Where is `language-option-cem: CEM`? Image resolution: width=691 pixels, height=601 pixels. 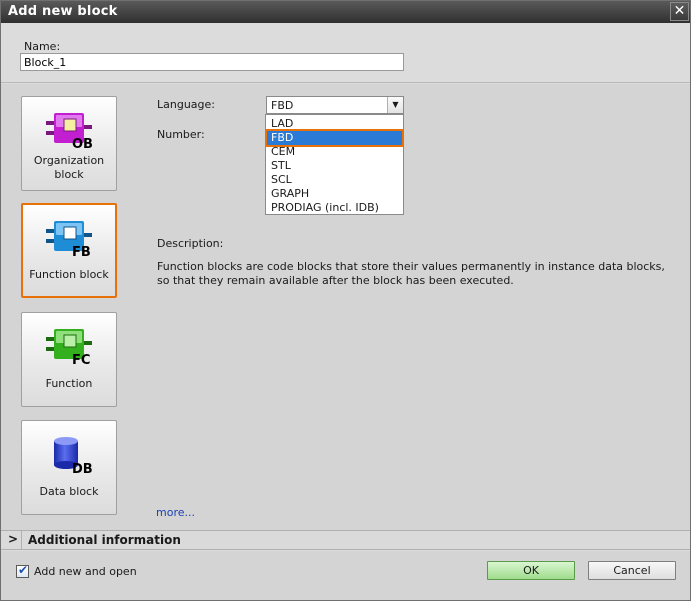
language-option-cem: CEM is located at coordinates (334, 152).